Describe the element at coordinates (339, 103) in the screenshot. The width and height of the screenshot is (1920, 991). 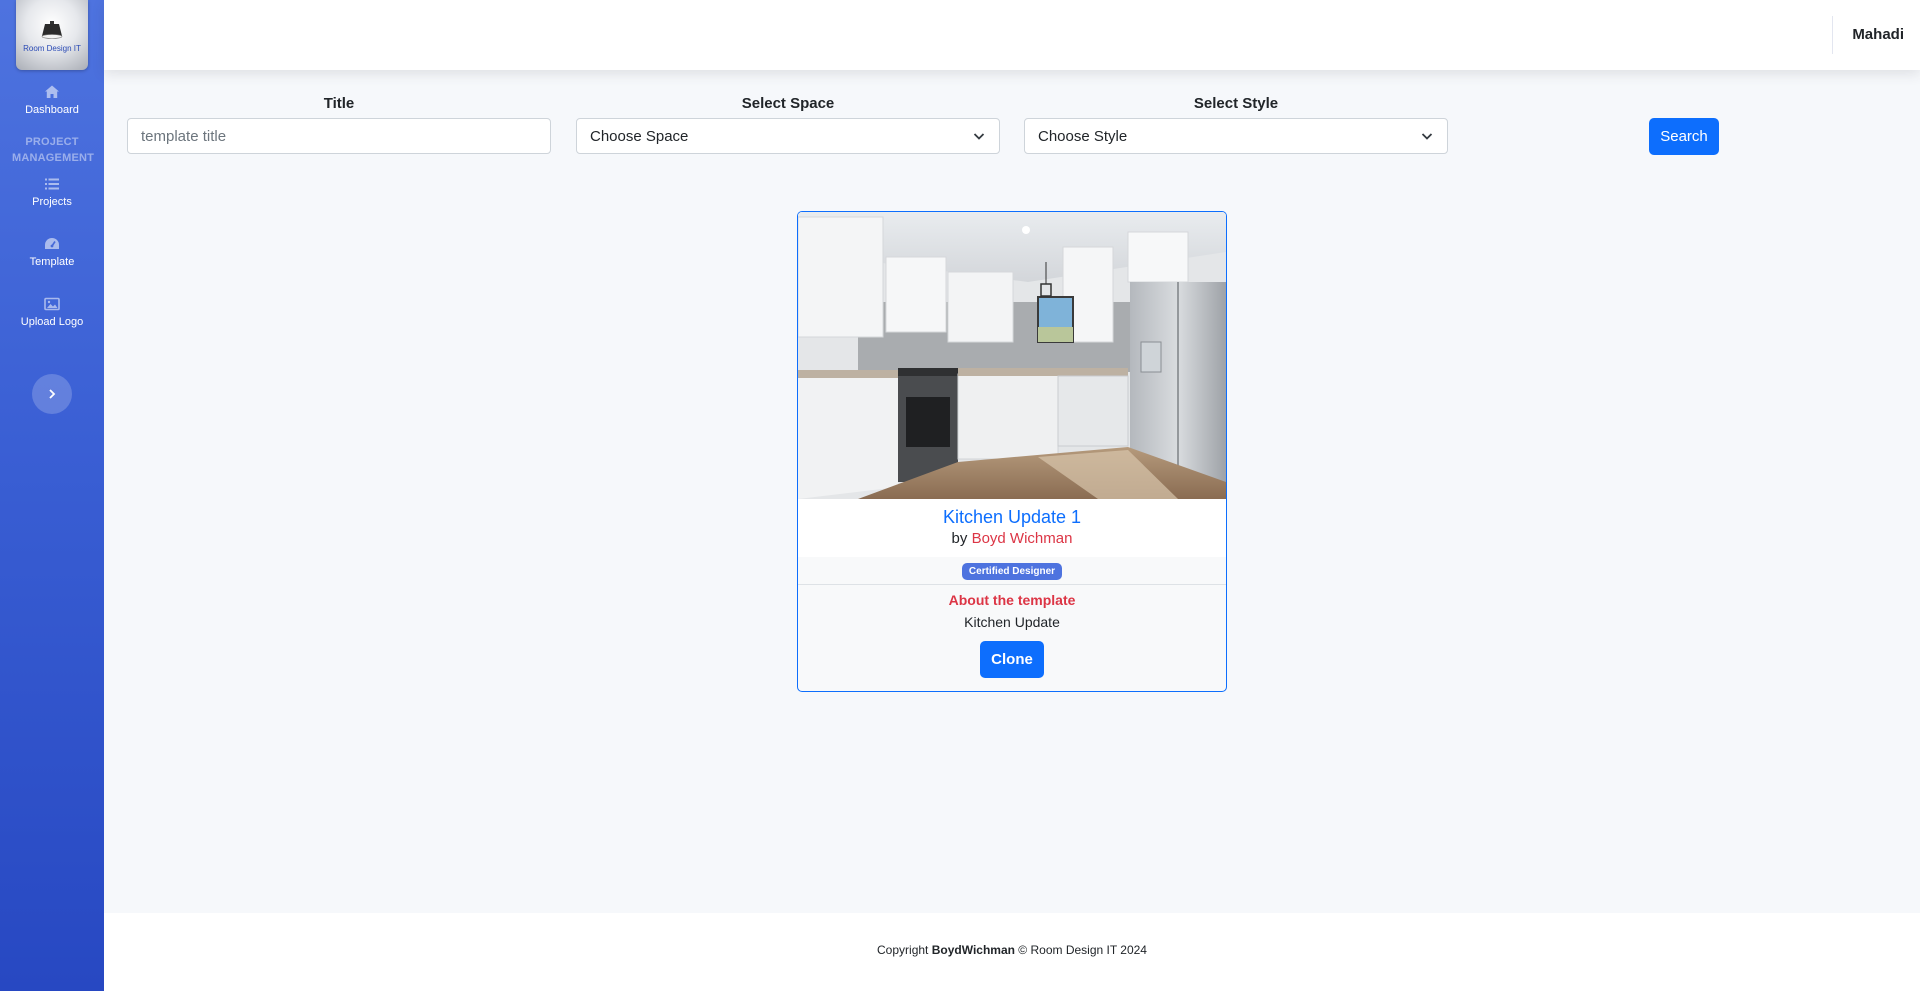
I see `filter-title-label: Title` at that location.